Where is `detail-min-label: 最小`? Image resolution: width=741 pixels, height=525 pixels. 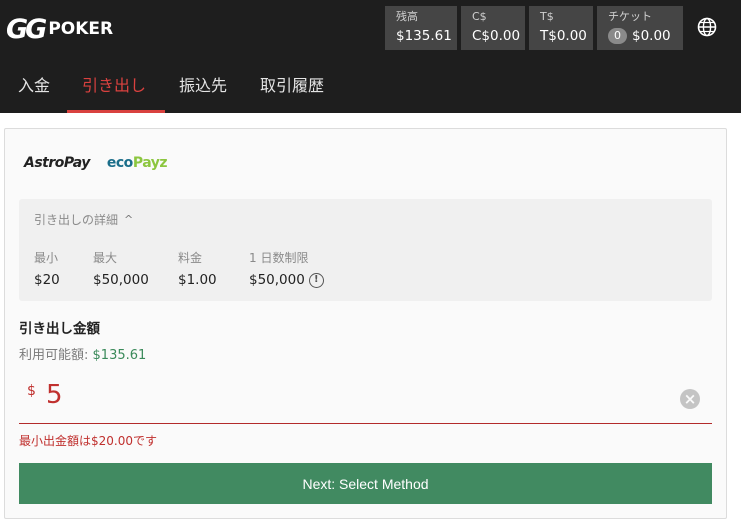 detail-min-label: 最小 is located at coordinates (46, 258).